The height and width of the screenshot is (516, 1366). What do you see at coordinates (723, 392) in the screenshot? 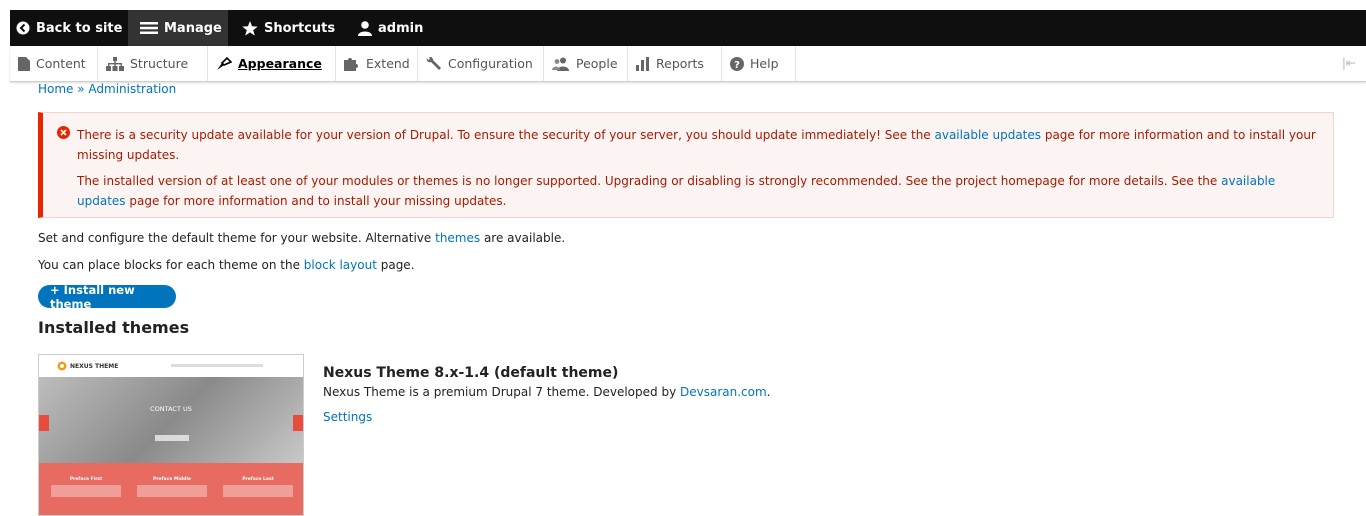
I see `devsaran-link: Devsaran.com` at bounding box center [723, 392].